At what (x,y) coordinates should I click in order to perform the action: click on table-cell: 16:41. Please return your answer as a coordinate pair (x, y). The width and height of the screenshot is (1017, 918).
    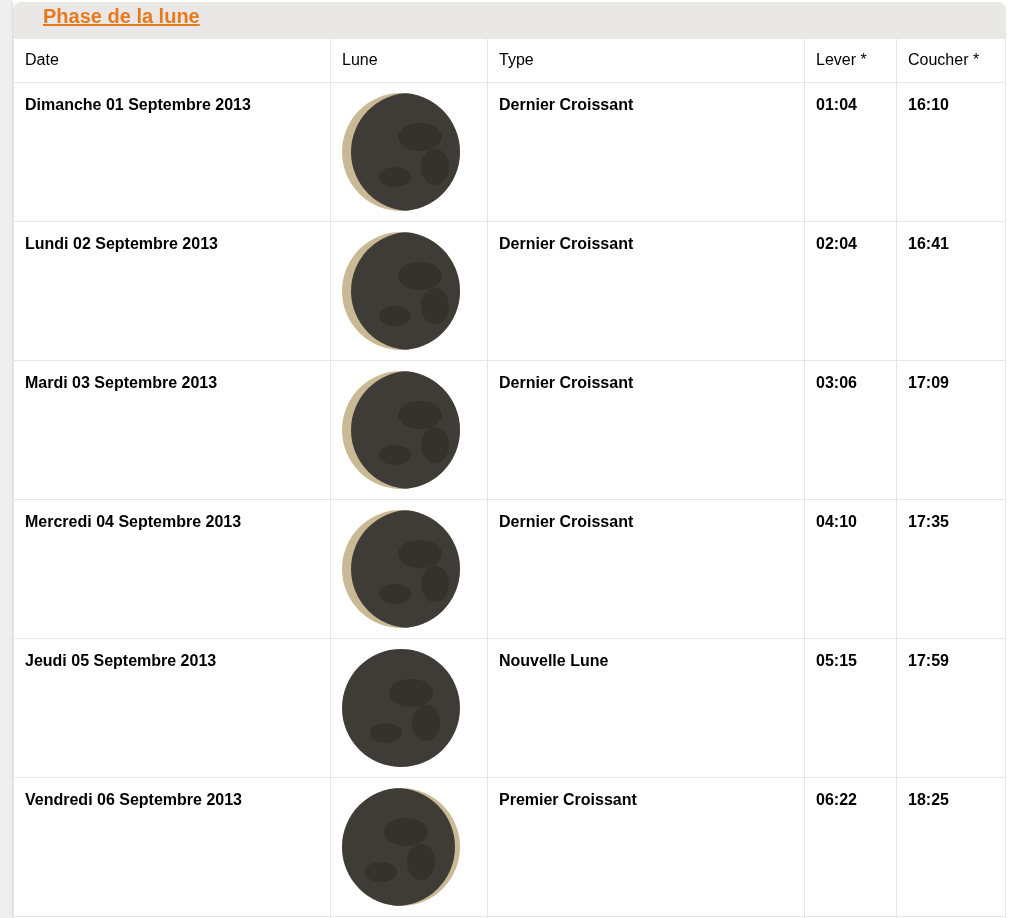
    Looking at the image, I should click on (951, 291).